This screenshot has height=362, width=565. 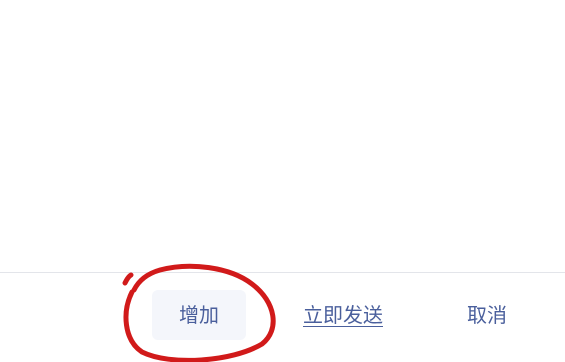 What do you see at coordinates (343, 315) in the screenshot?
I see `send-now-button: 立即发送` at bounding box center [343, 315].